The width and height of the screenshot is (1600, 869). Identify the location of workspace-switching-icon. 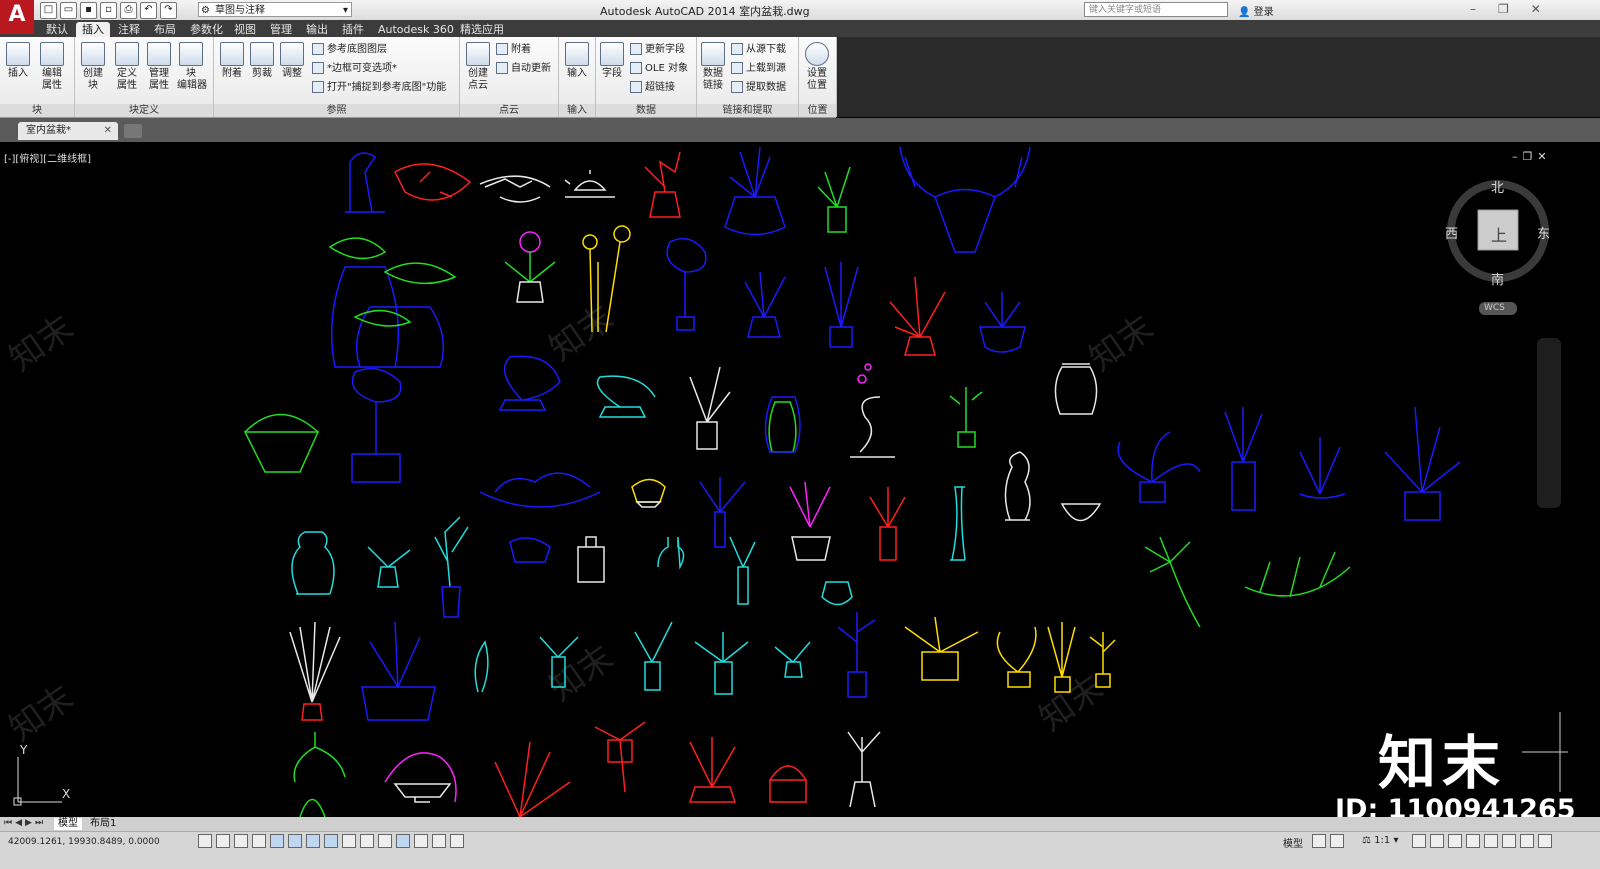
(1455, 841).